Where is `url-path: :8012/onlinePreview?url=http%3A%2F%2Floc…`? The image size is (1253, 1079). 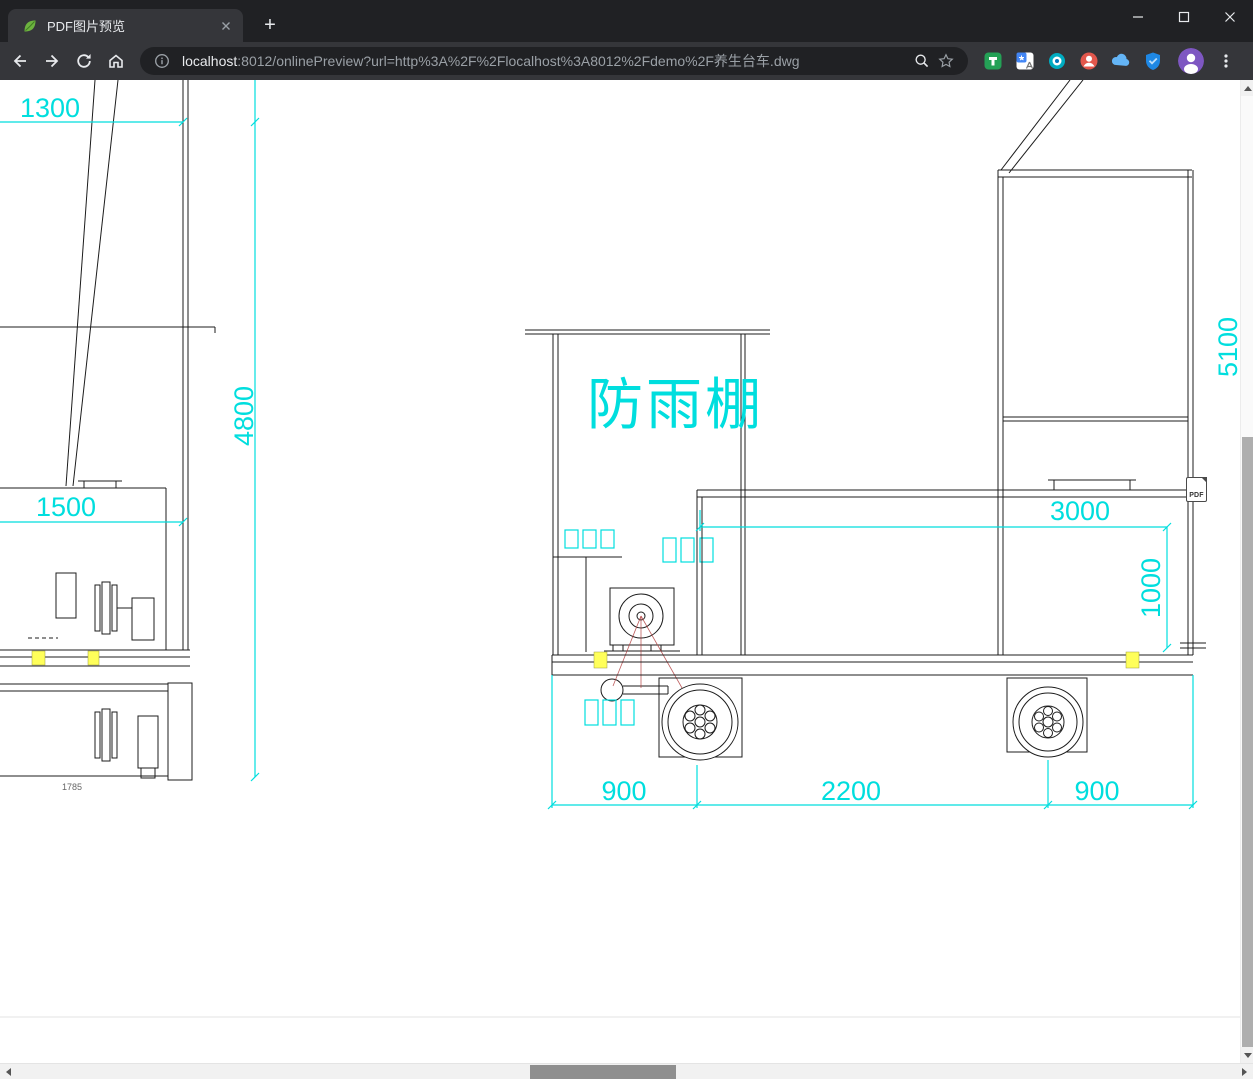
url-path: :8012/onlinePreview?url=http%3A%2F%2Floc… is located at coordinates (518, 61).